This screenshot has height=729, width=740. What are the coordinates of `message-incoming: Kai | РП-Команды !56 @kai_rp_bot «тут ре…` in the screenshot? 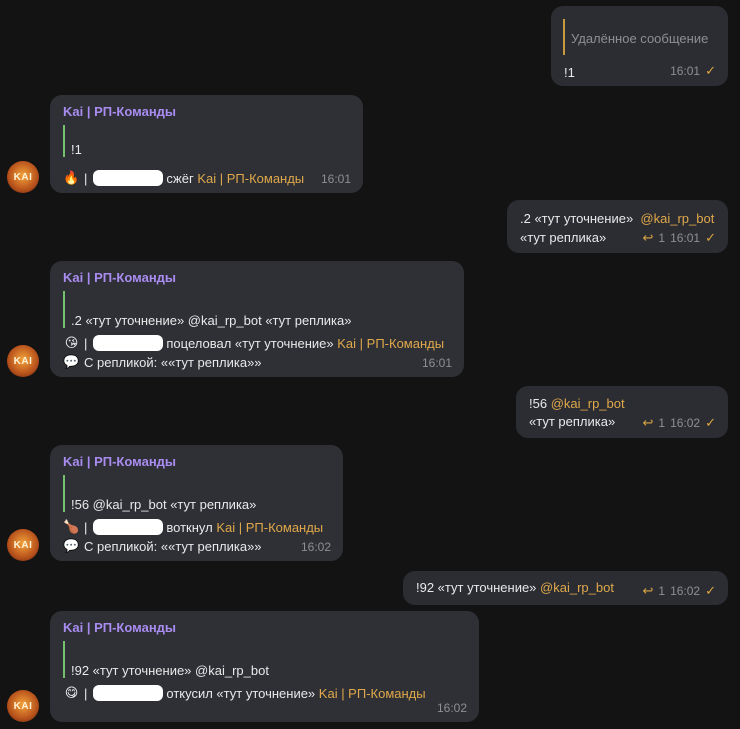 It's located at (196, 503).